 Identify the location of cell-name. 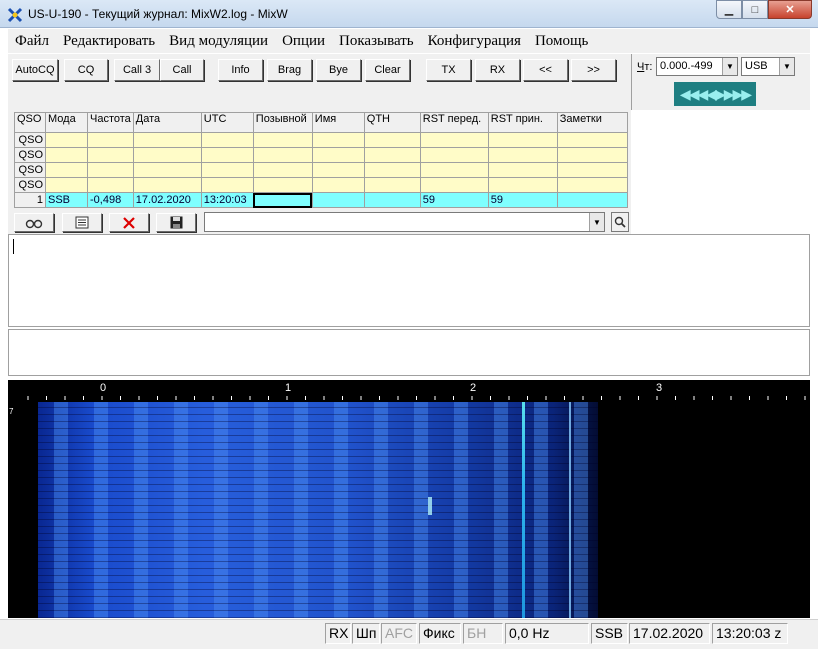
(338, 200).